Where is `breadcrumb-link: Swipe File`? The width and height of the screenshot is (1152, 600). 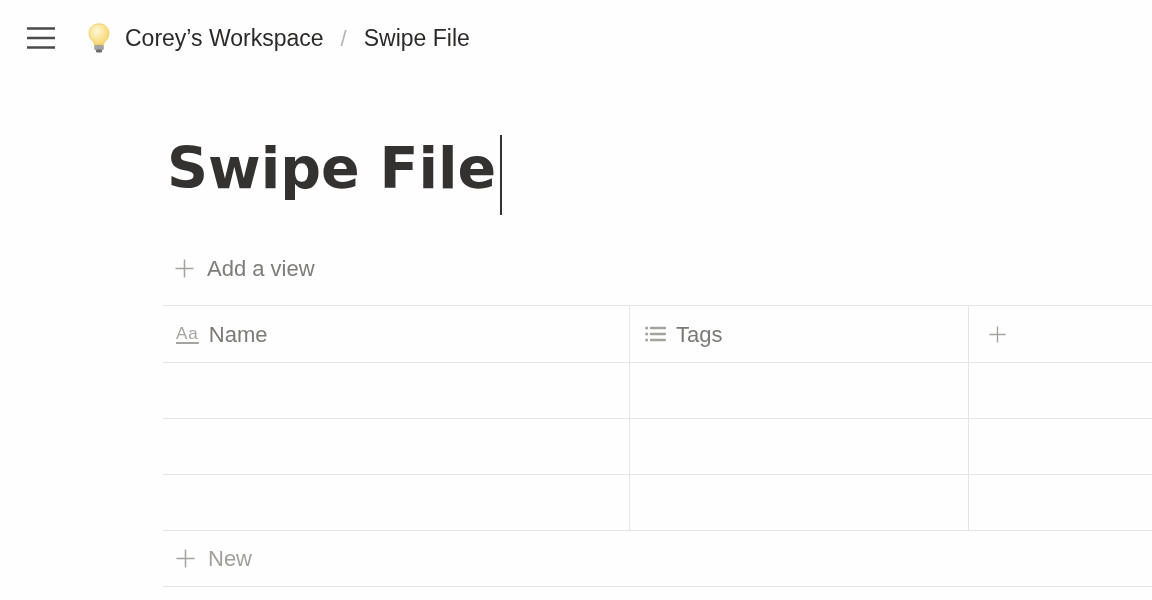 breadcrumb-link: Swipe File is located at coordinates (416, 38).